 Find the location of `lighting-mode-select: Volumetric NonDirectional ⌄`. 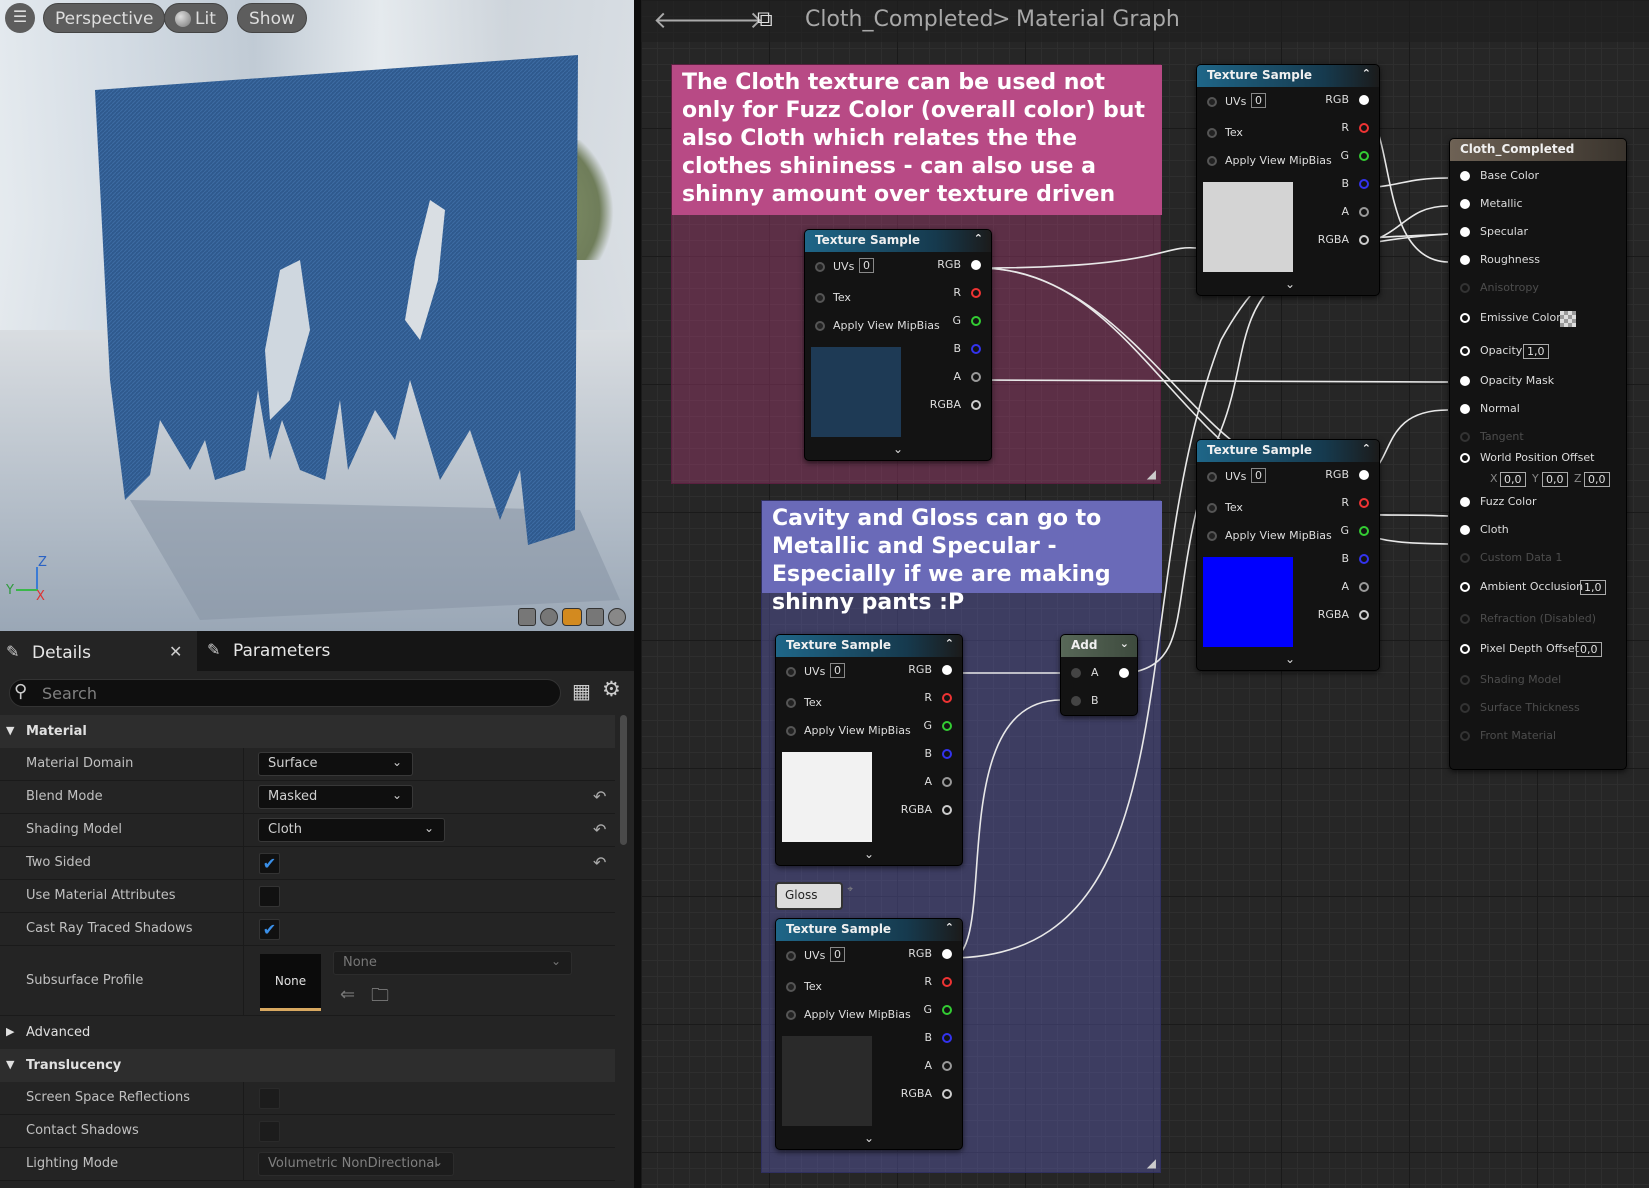

lighting-mode-select: Volumetric NonDirectional ⌄ is located at coordinates (356, 1164).